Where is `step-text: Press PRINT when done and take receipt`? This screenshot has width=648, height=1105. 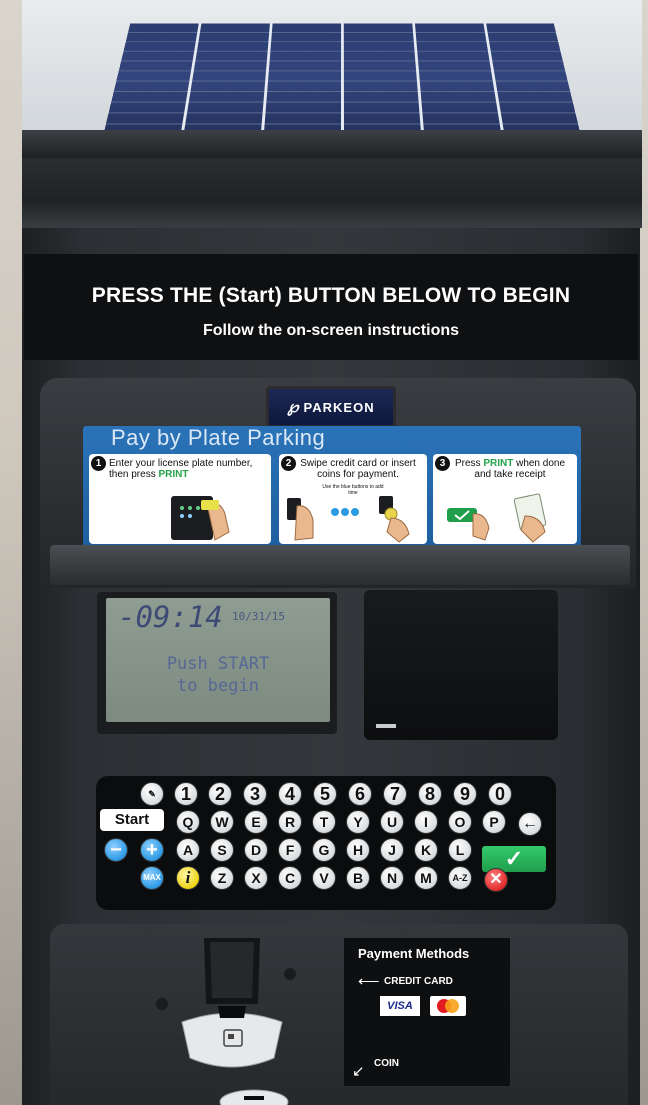
step-text: Press PRINT when done and take receipt is located at coordinates (510, 469).